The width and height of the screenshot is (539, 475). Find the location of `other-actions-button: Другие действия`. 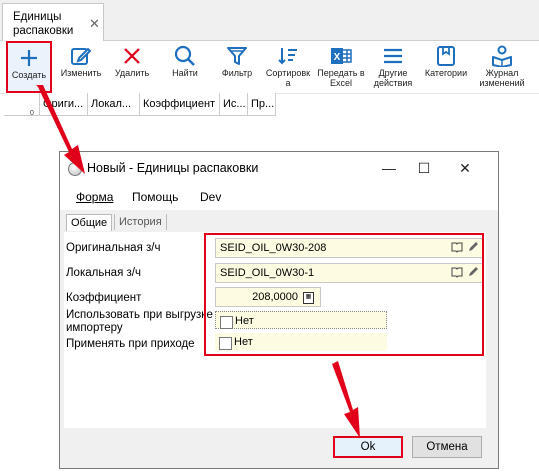

other-actions-button: Другие действия is located at coordinates (393, 67).